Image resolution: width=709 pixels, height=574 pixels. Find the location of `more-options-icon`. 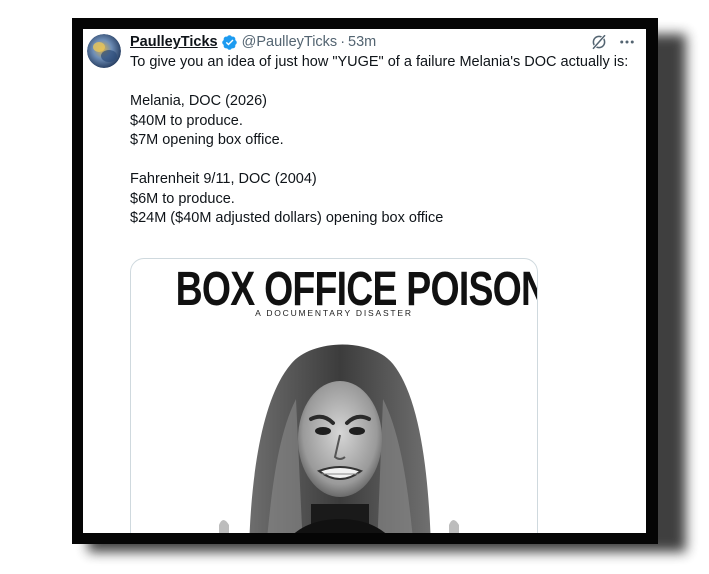

more-options-icon is located at coordinates (627, 42).